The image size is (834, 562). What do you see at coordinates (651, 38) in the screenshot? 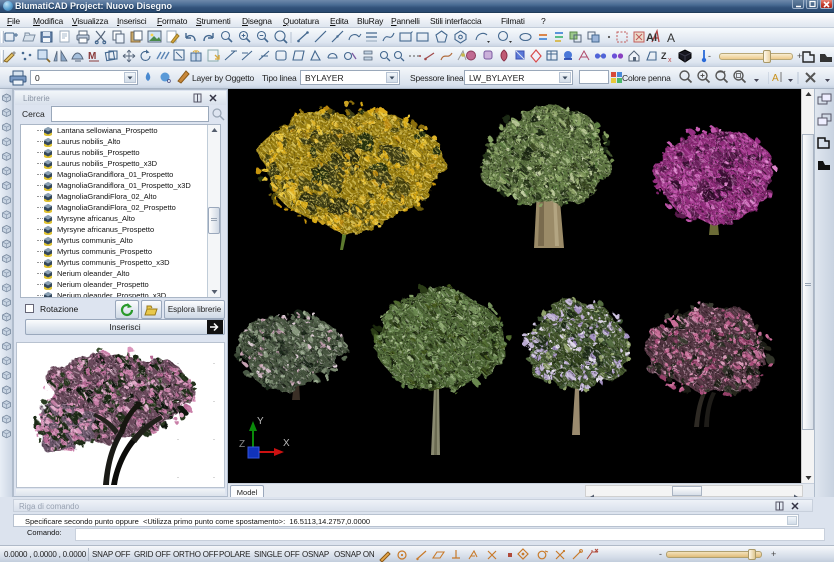
I see `svg-text: AI` at bounding box center [651, 38].